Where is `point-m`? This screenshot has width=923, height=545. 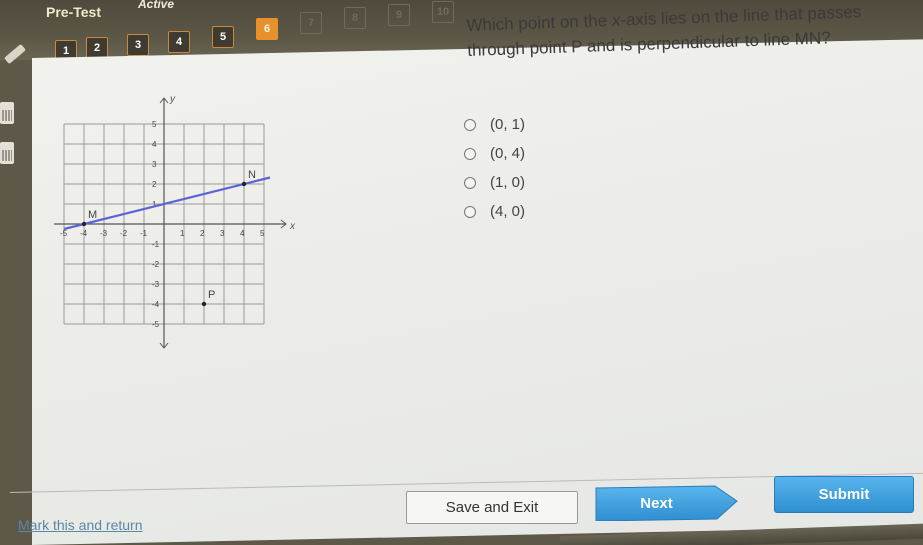 point-m is located at coordinates (84, 224).